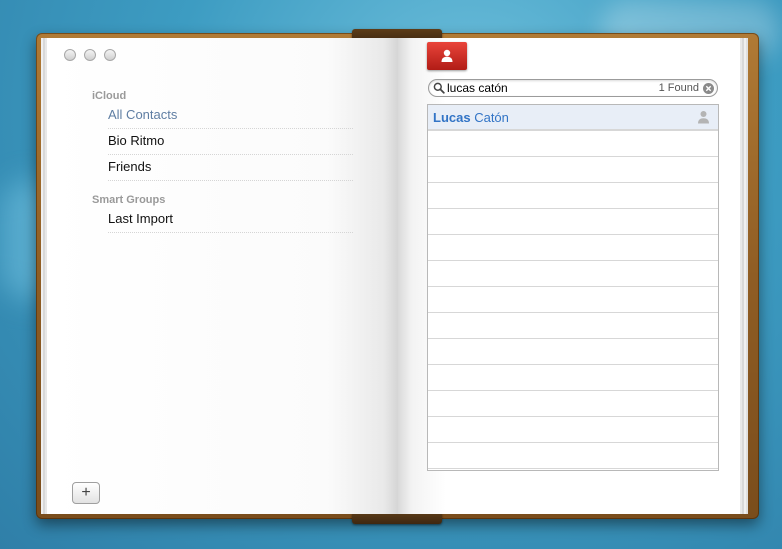 Image resolution: width=782 pixels, height=549 pixels. What do you see at coordinates (86, 493) in the screenshot?
I see `add-group-button: +` at bounding box center [86, 493].